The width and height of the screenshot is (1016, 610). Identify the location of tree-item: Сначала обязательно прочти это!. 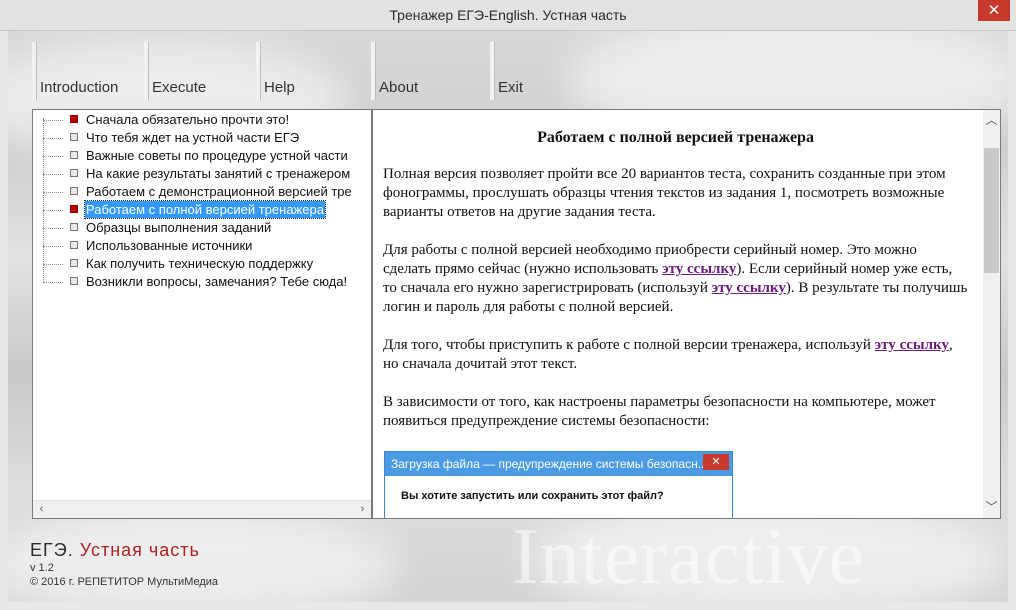
(207, 120).